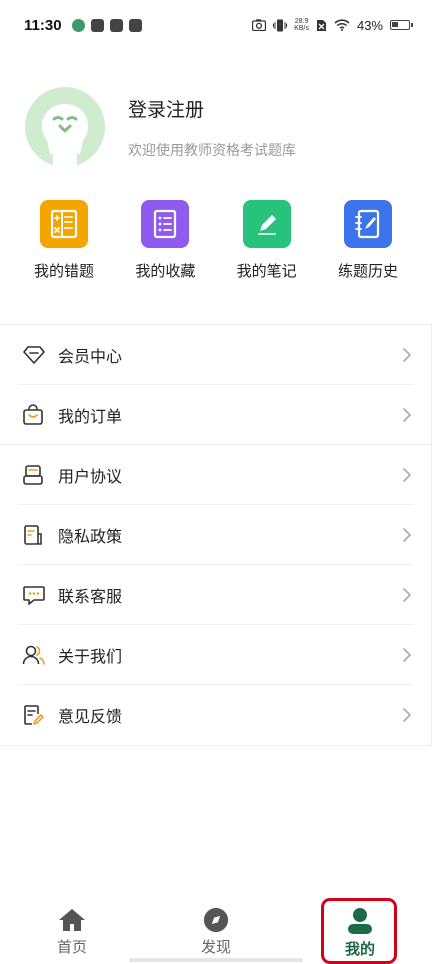  What do you see at coordinates (97, 25) in the screenshot?
I see `calendar-notification-icon` at bounding box center [97, 25].